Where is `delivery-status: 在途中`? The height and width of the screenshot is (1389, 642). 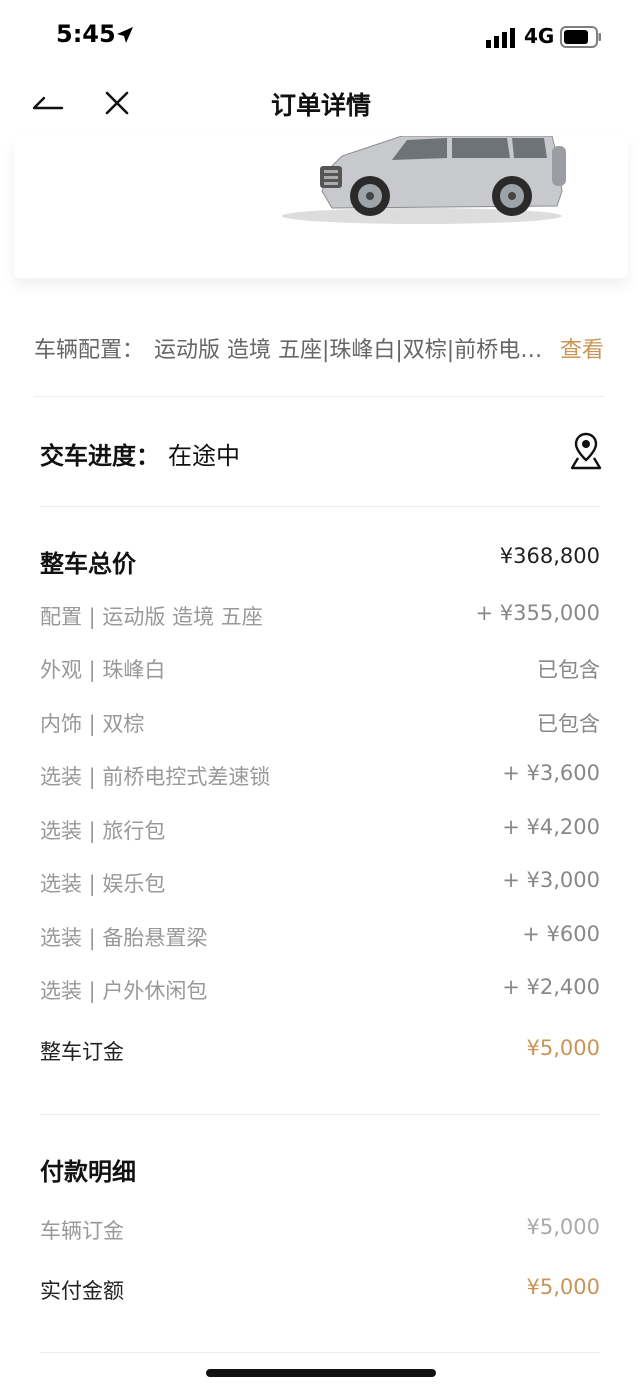
delivery-status: 在途中 is located at coordinates (204, 456).